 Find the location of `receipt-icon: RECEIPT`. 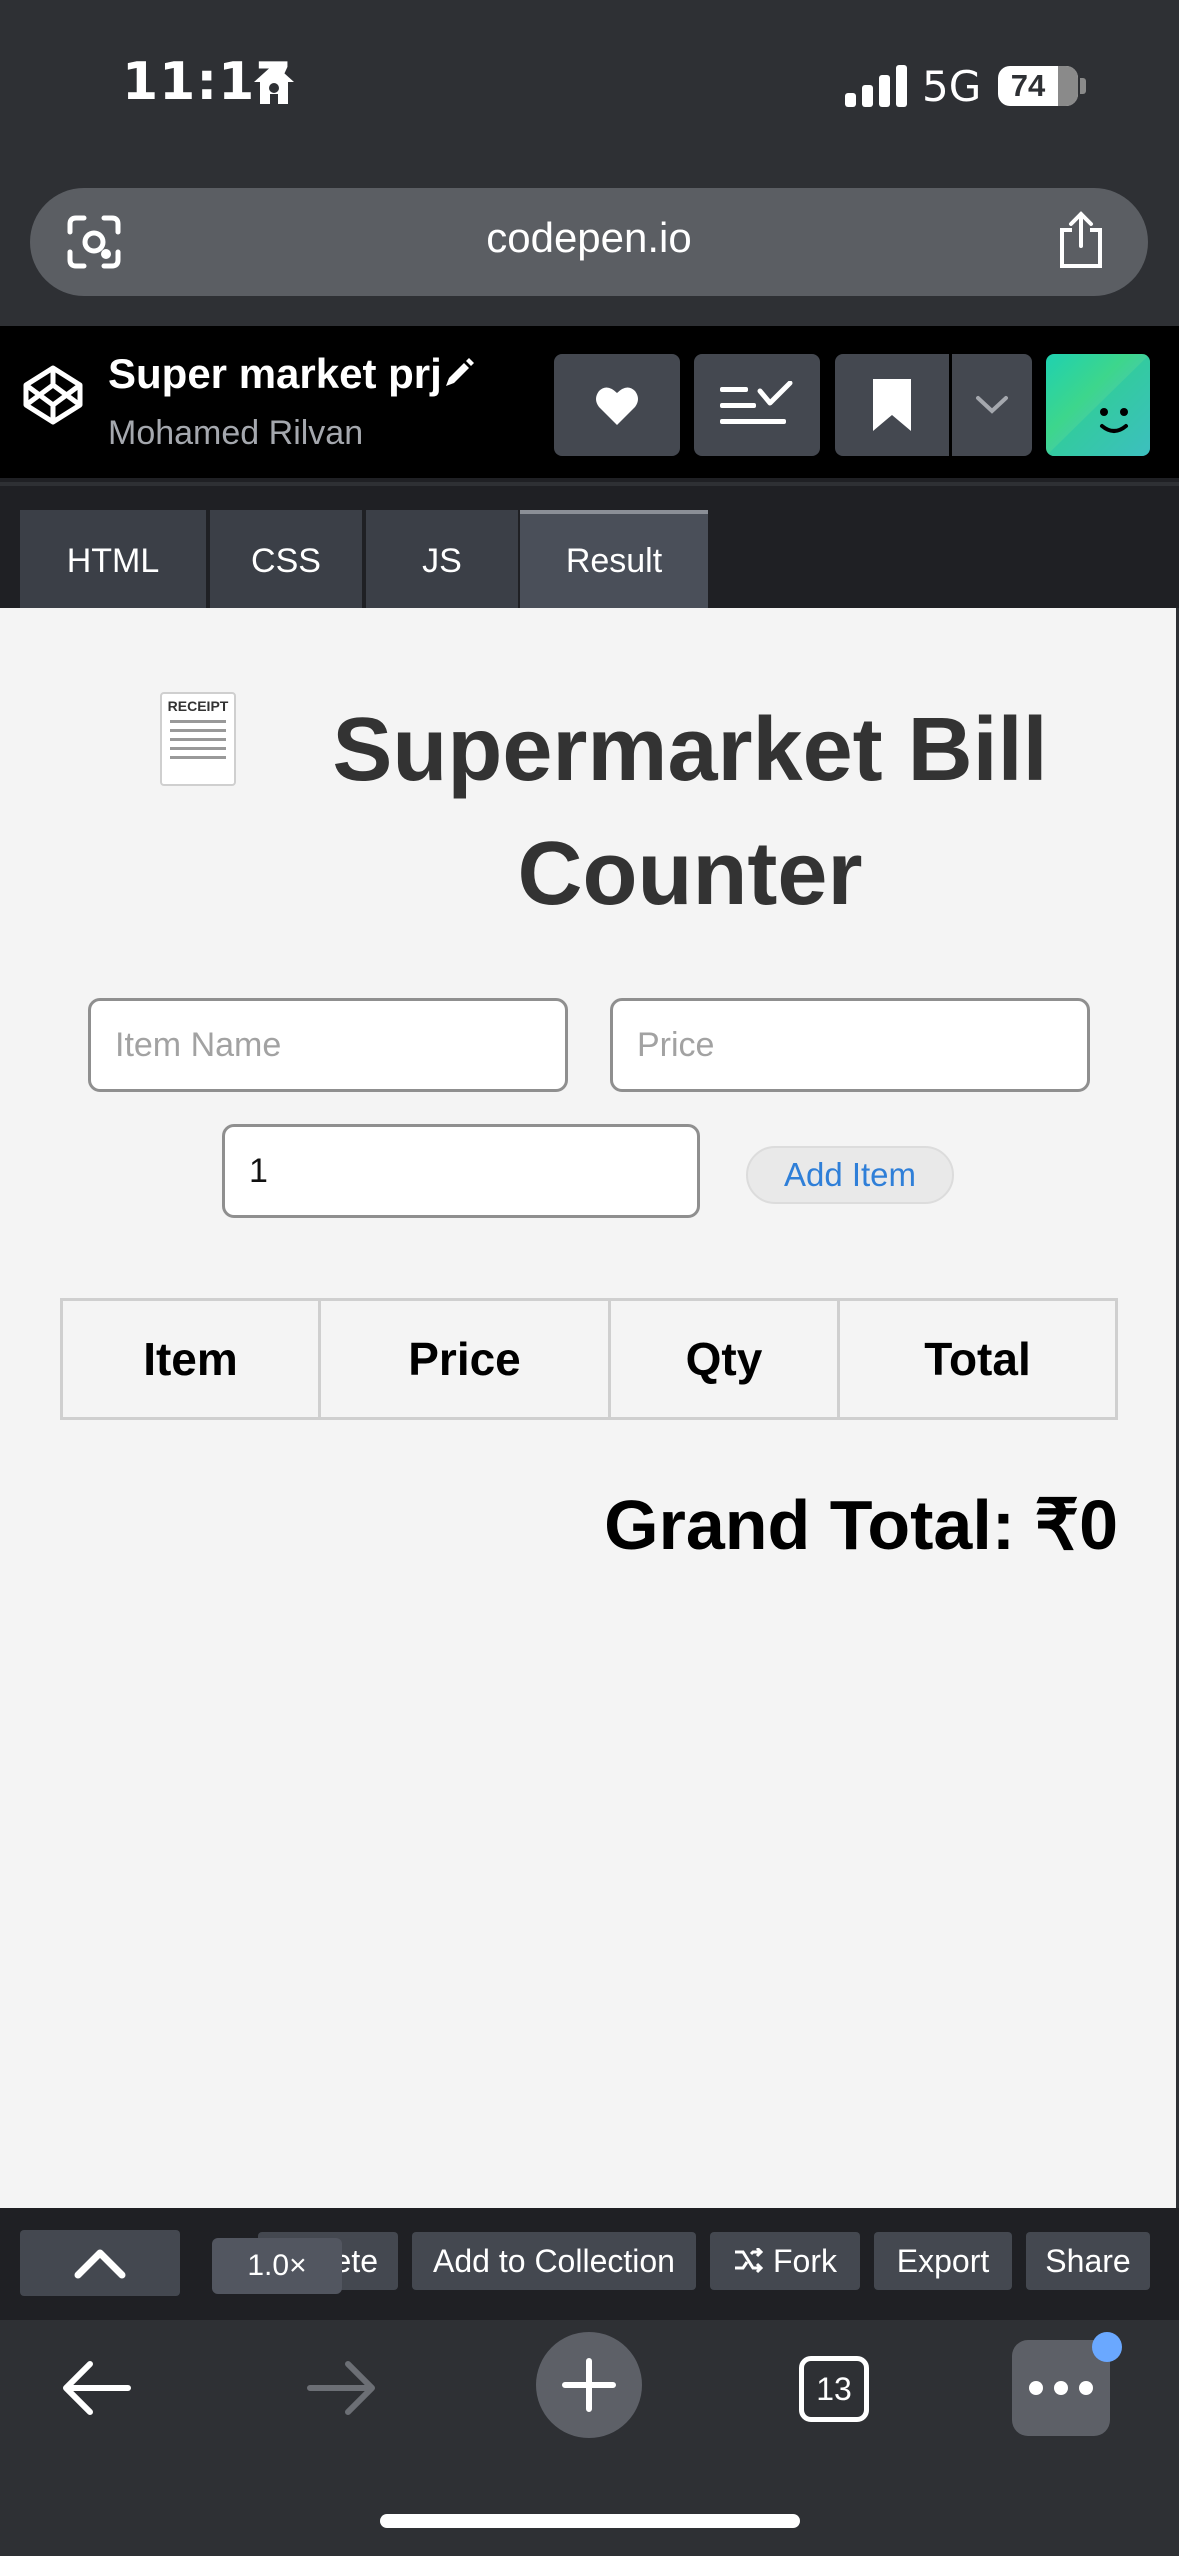

receipt-icon: RECEIPT is located at coordinates (198, 739).